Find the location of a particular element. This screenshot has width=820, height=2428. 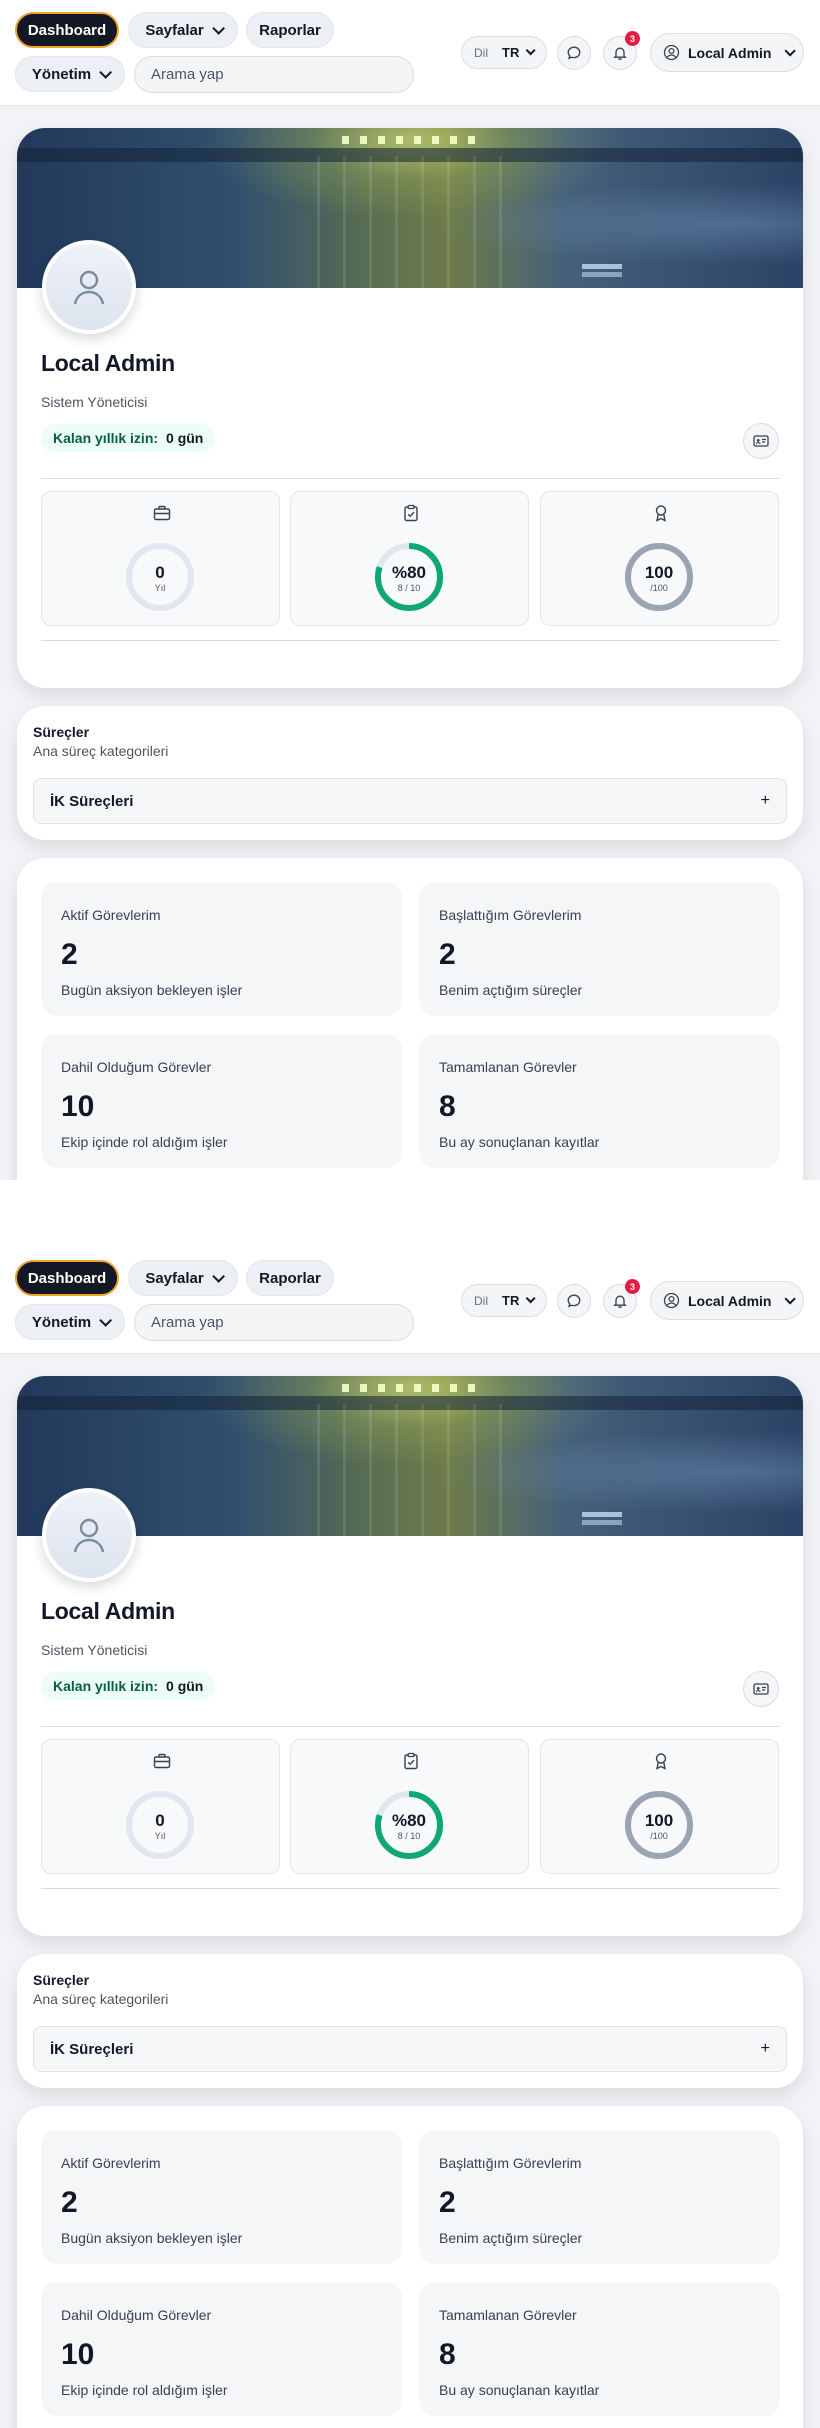

chat-icon is located at coordinates (574, 53).